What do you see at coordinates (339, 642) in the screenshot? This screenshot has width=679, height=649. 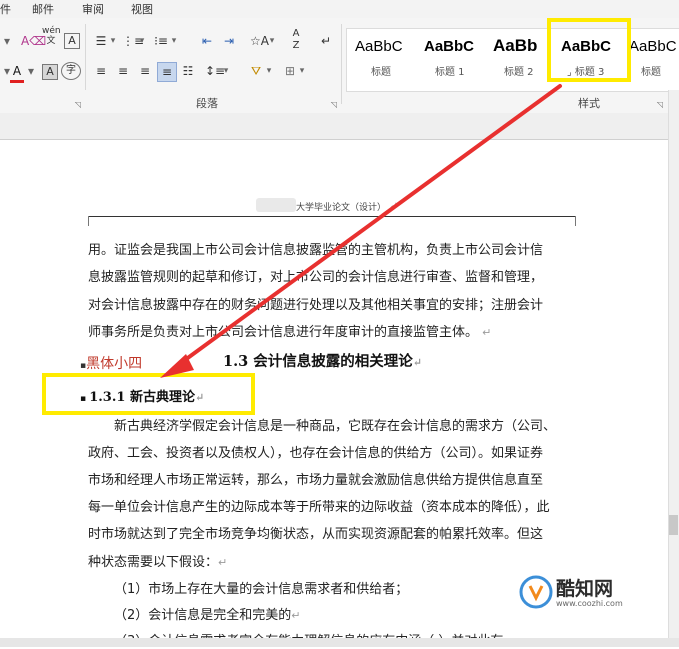 I see `status-bar` at bounding box center [339, 642].